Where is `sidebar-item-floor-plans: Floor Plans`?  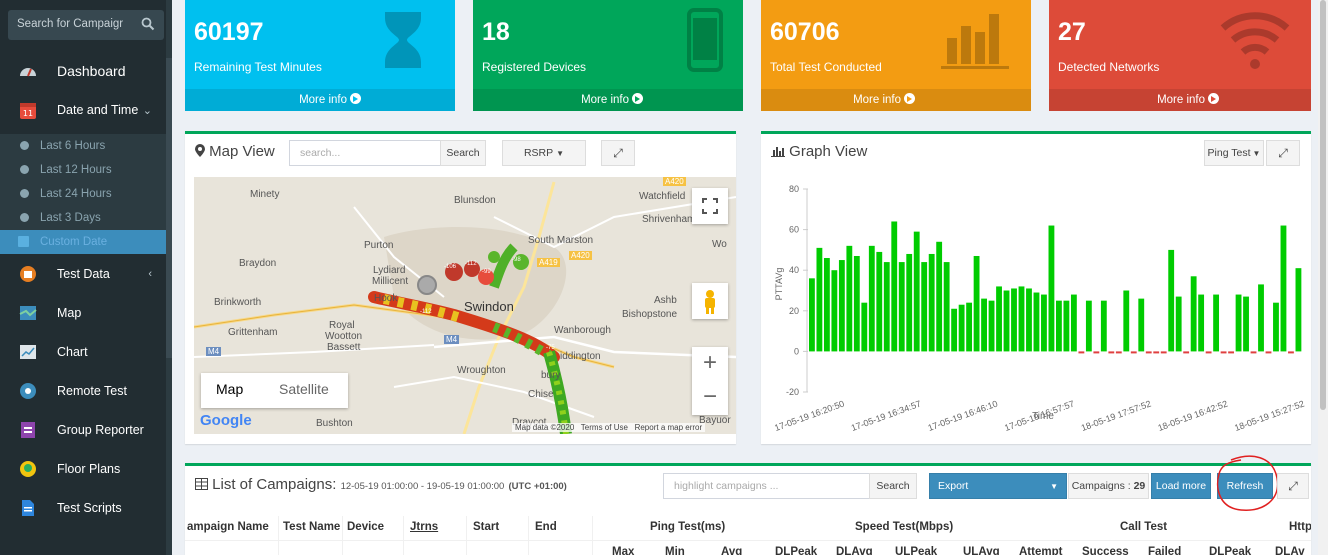
sidebar-item-floor-plans: Floor Plans is located at coordinates (83, 469).